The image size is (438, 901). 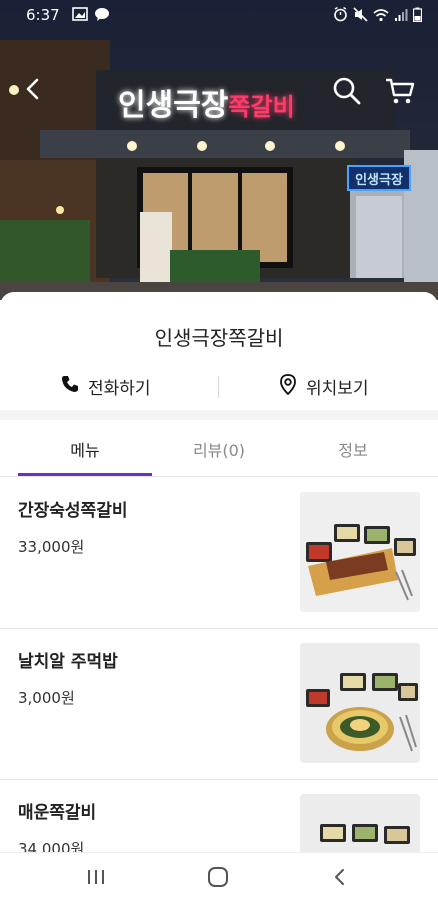 What do you see at coordinates (57, 813) in the screenshot?
I see `menu-item-name: 매운쪽갈비` at bounding box center [57, 813].